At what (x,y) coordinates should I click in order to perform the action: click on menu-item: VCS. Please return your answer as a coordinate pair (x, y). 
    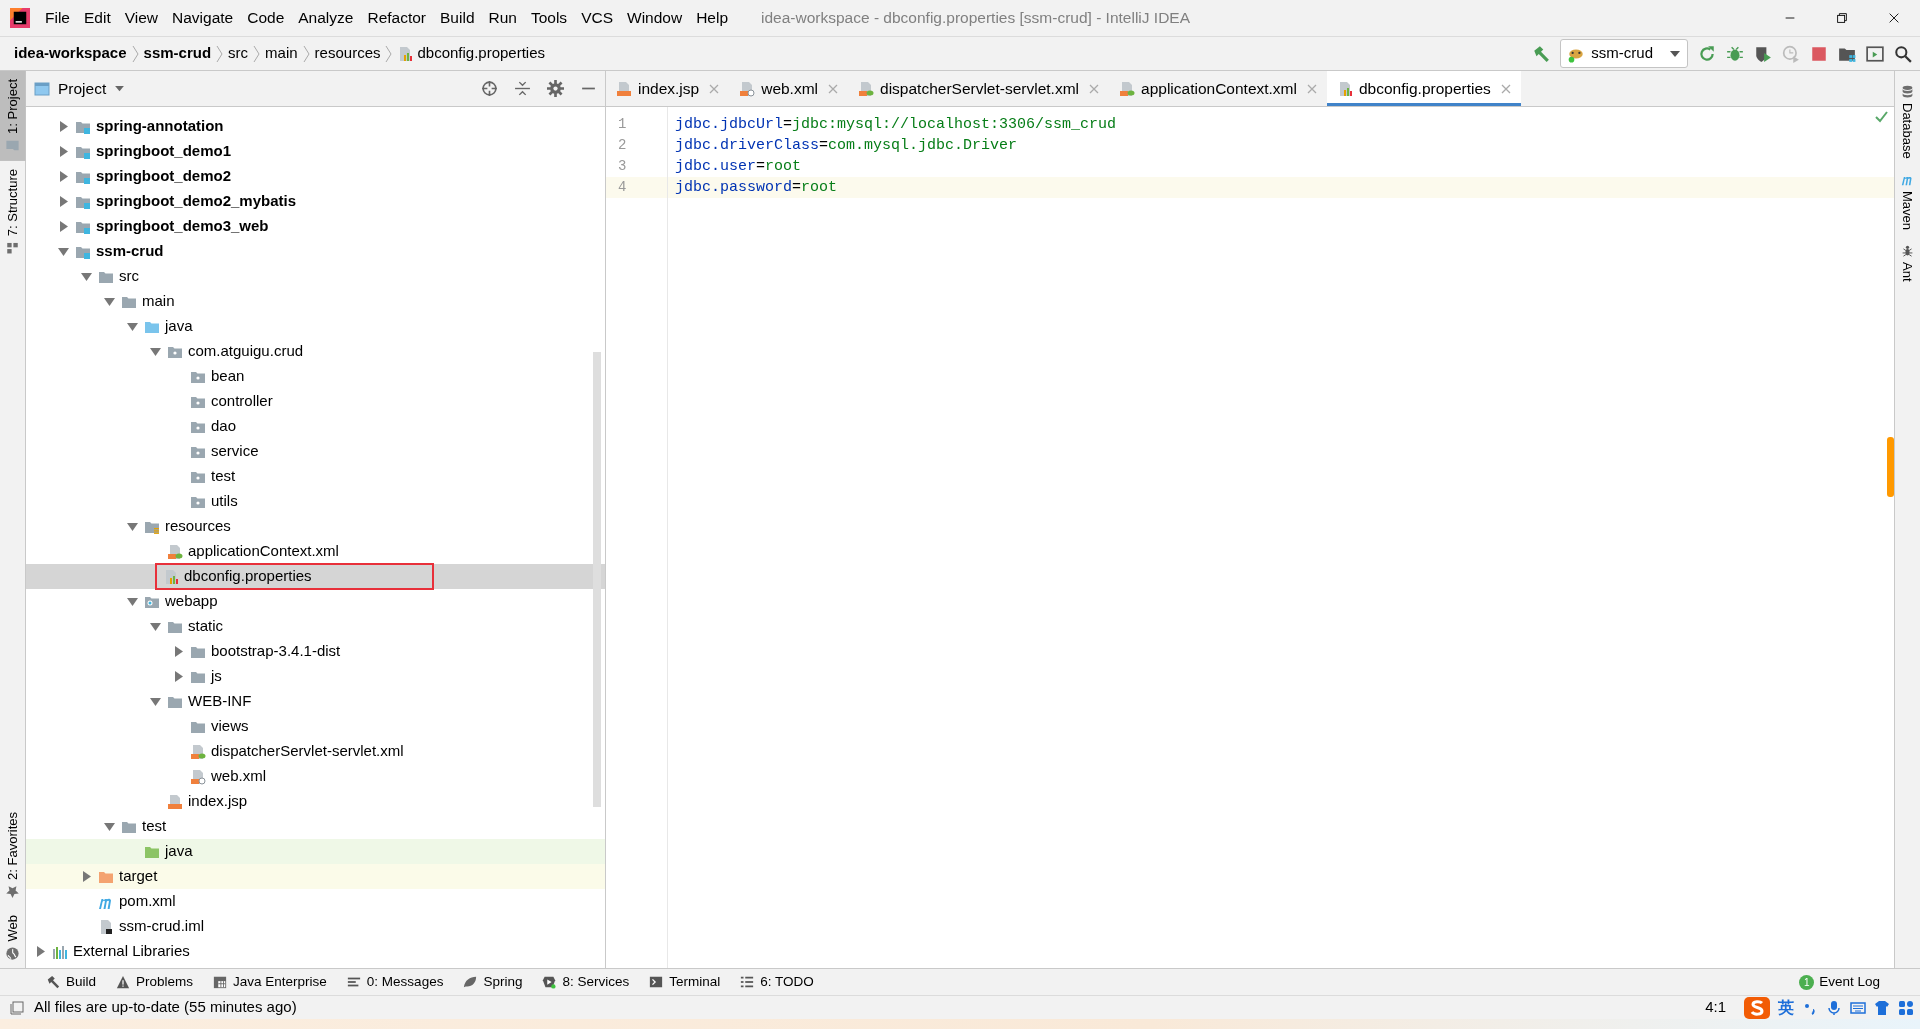
    Looking at the image, I should click on (597, 18).